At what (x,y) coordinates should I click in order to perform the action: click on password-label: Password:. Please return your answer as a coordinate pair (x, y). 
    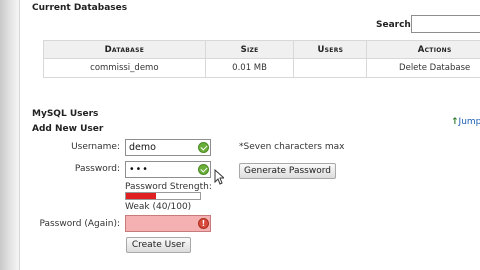
    Looking at the image, I should click on (97, 169).